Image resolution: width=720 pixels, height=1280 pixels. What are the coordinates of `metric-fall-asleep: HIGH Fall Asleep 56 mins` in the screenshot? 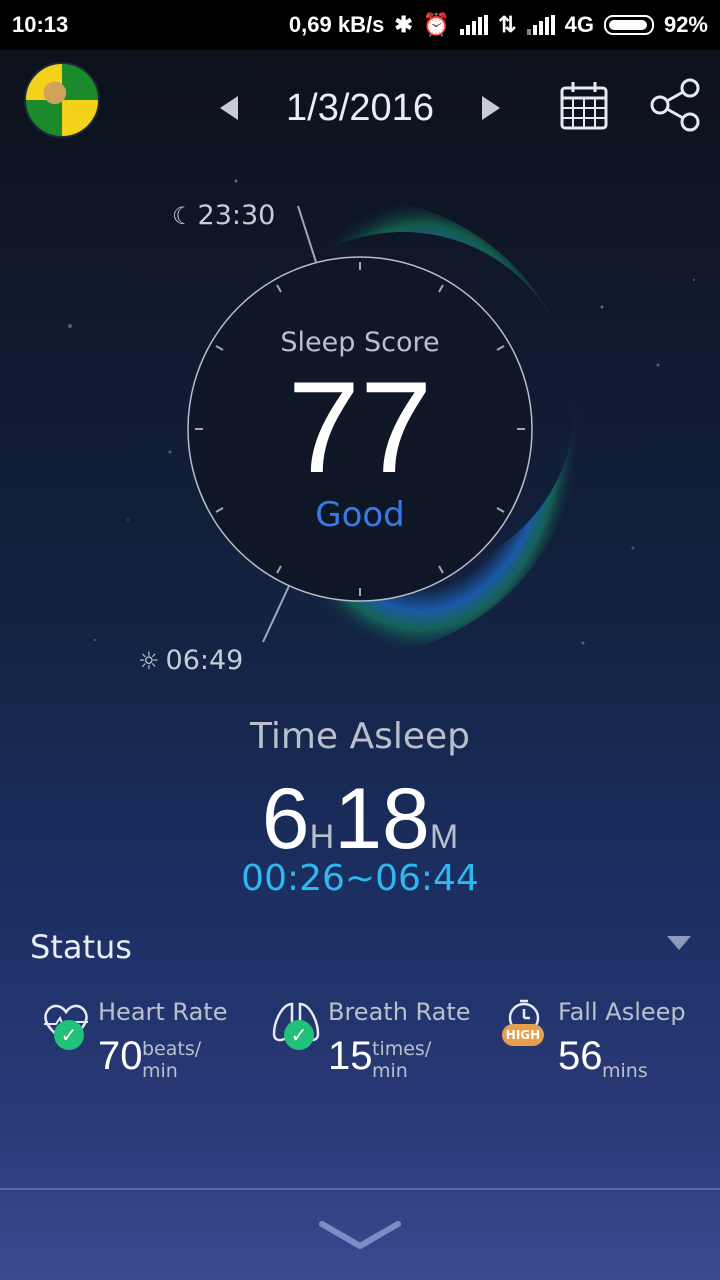 It's located at (600, 1043).